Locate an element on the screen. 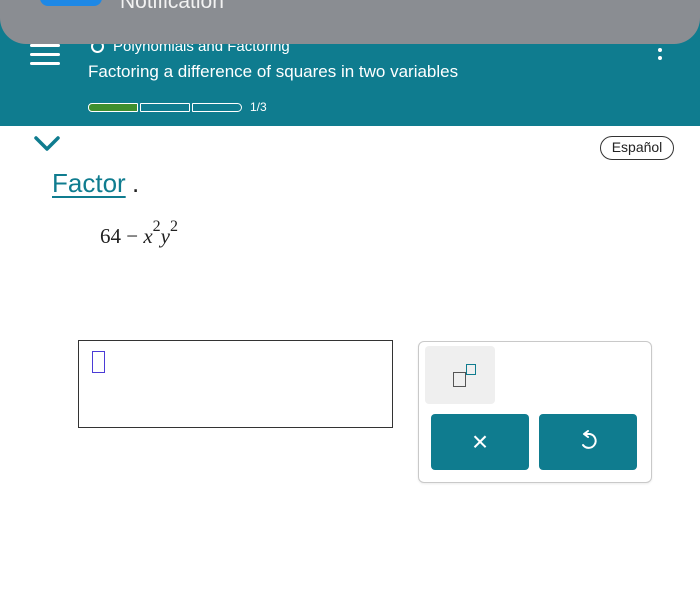 This screenshot has width=700, height=608. chevron-down-icon is located at coordinates (47, 143).